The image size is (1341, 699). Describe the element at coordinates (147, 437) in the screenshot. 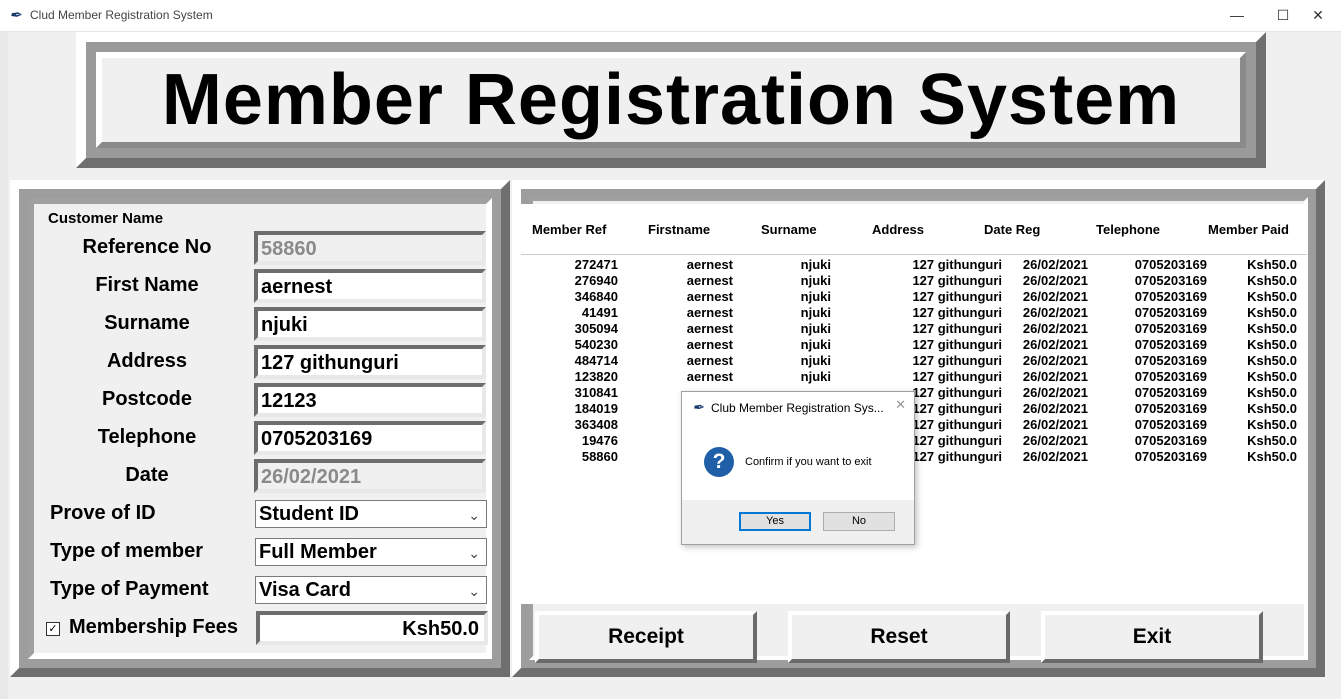

I see `telephone-label: Telephone` at that location.